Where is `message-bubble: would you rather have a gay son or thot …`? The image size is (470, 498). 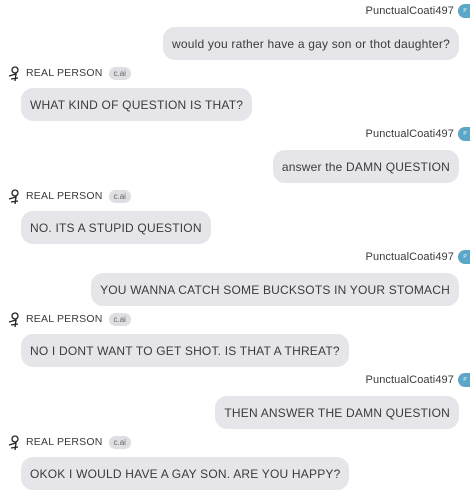 message-bubble: would you rather have a gay son or thot … is located at coordinates (311, 43).